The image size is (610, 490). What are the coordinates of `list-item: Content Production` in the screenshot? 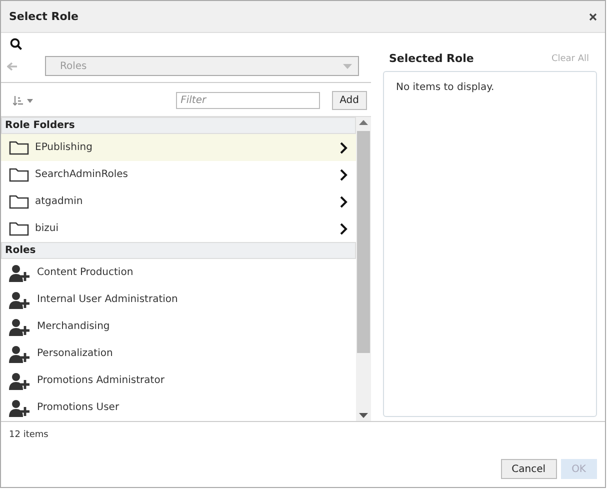 It's located at (178, 272).